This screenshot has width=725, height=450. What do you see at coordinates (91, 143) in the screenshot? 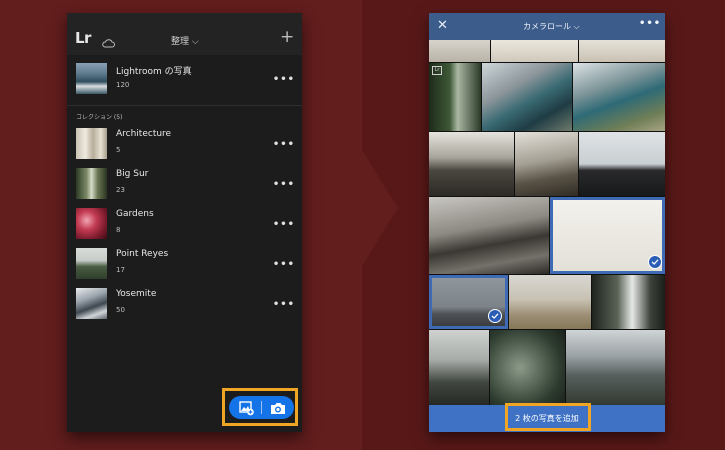
I see `architecture-thumbnail` at bounding box center [91, 143].